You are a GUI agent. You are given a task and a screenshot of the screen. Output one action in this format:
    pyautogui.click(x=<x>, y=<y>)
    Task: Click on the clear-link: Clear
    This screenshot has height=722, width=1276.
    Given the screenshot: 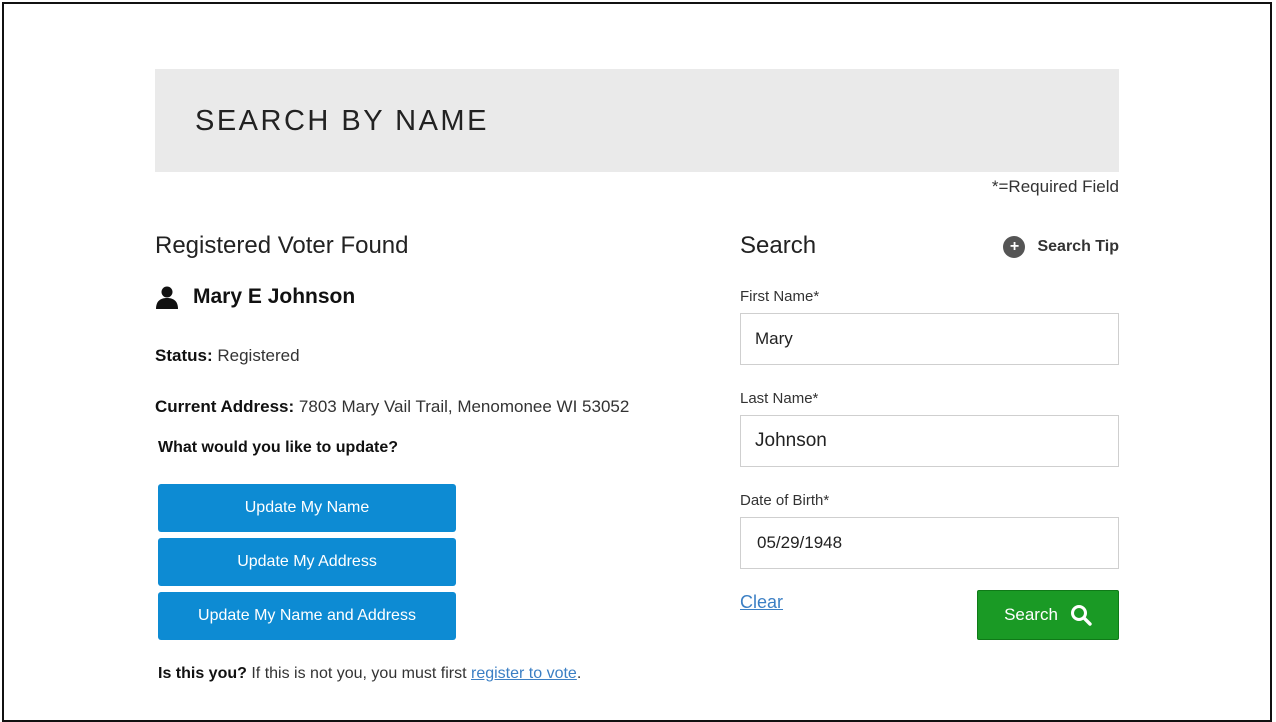 What is the action you would take?
    pyautogui.click(x=761, y=602)
    